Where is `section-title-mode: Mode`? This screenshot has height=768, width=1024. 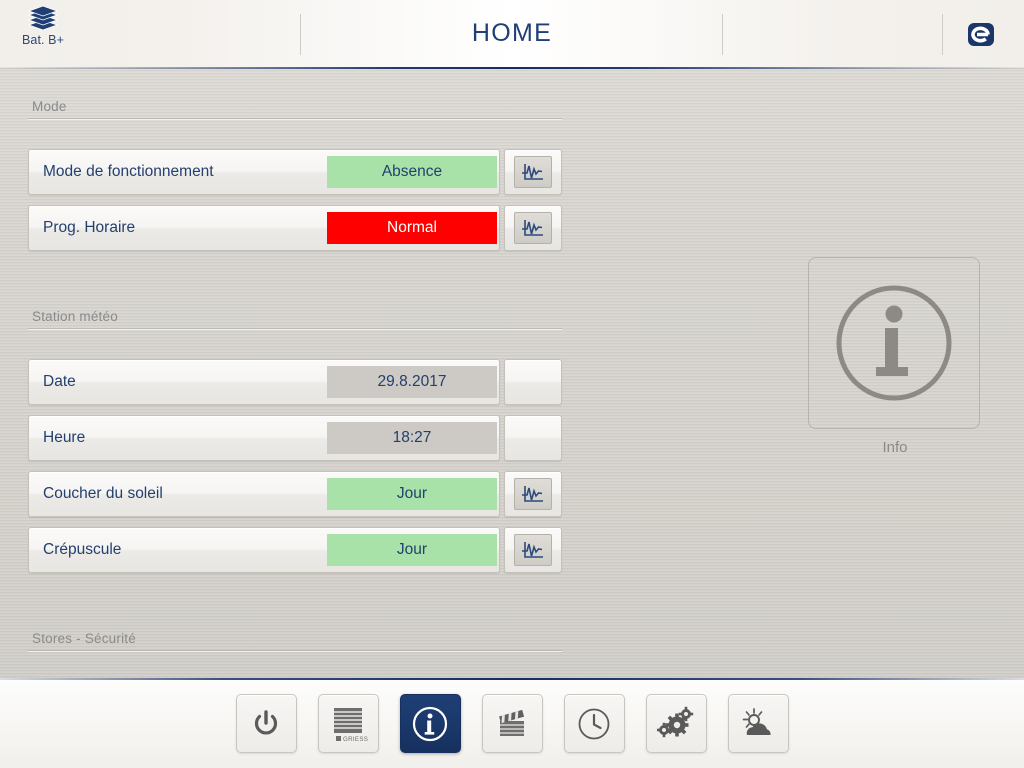 section-title-mode: Mode is located at coordinates (295, 109).